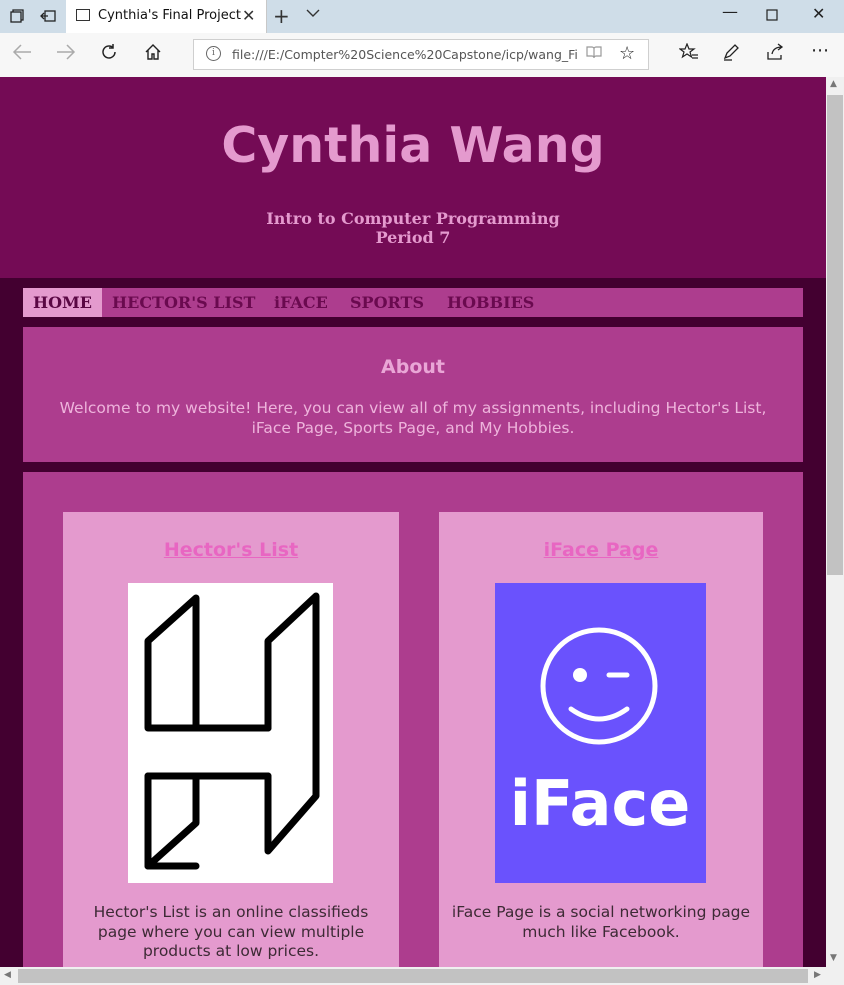 Image resolution: width=844 pixels, height=985 pixels. What do you see at coordinates (231, 550) in the screenshot?
I see `hectors-list-link: Hector's List` at bounding box center [231, 550].